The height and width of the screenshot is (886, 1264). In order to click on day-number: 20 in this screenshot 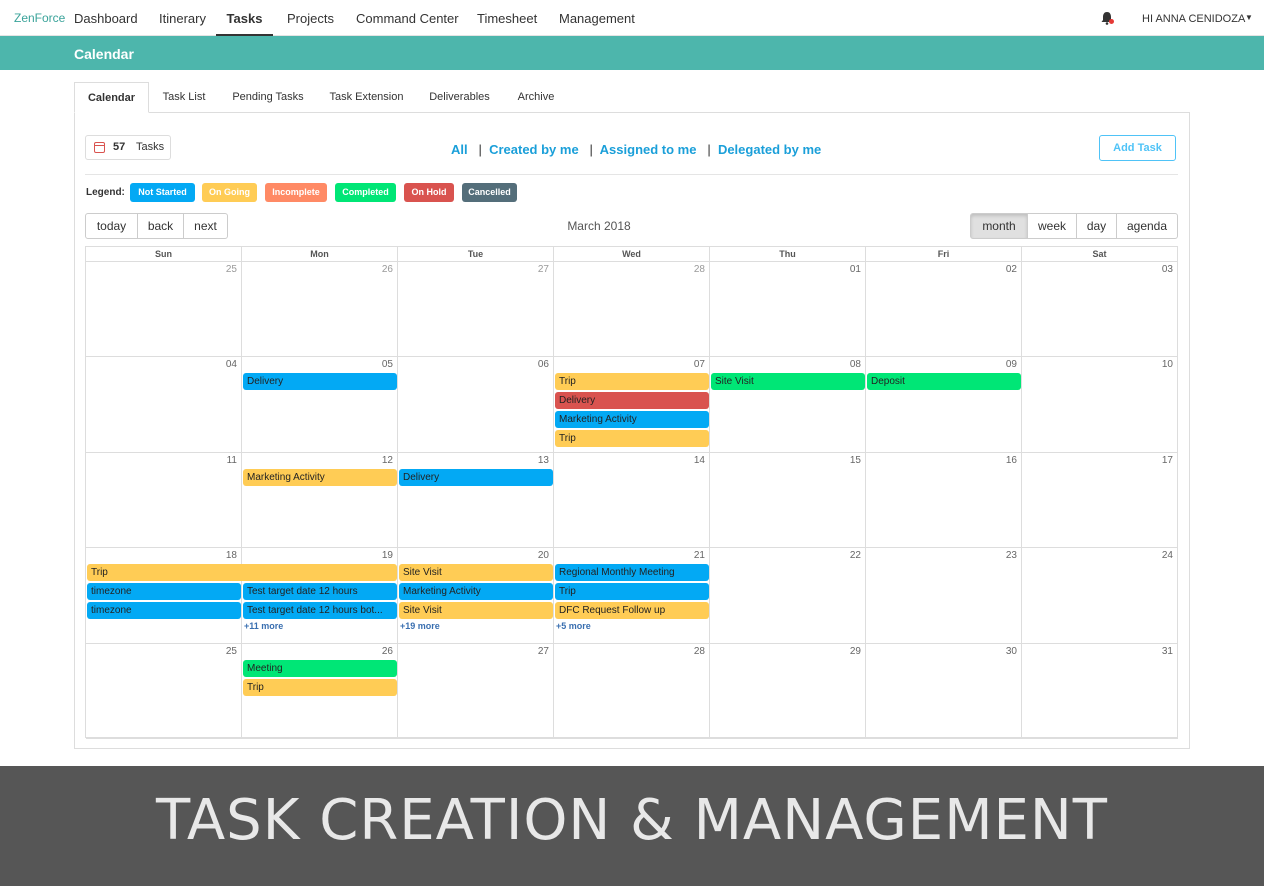, I will do `click(543, 555)`.